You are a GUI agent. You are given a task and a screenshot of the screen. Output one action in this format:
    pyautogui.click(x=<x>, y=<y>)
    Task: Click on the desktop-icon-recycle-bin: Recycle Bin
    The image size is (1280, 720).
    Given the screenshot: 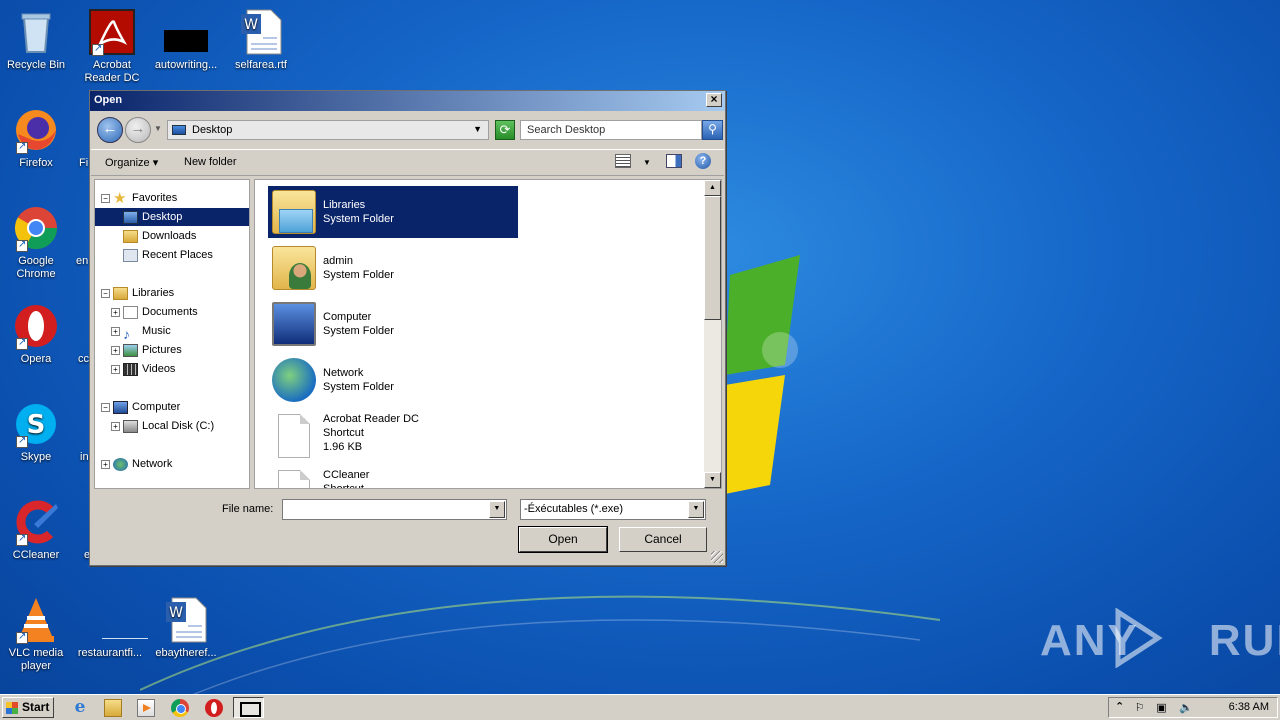 What is the action you would take?
    pyautogui.click(x=37, y=40)
    